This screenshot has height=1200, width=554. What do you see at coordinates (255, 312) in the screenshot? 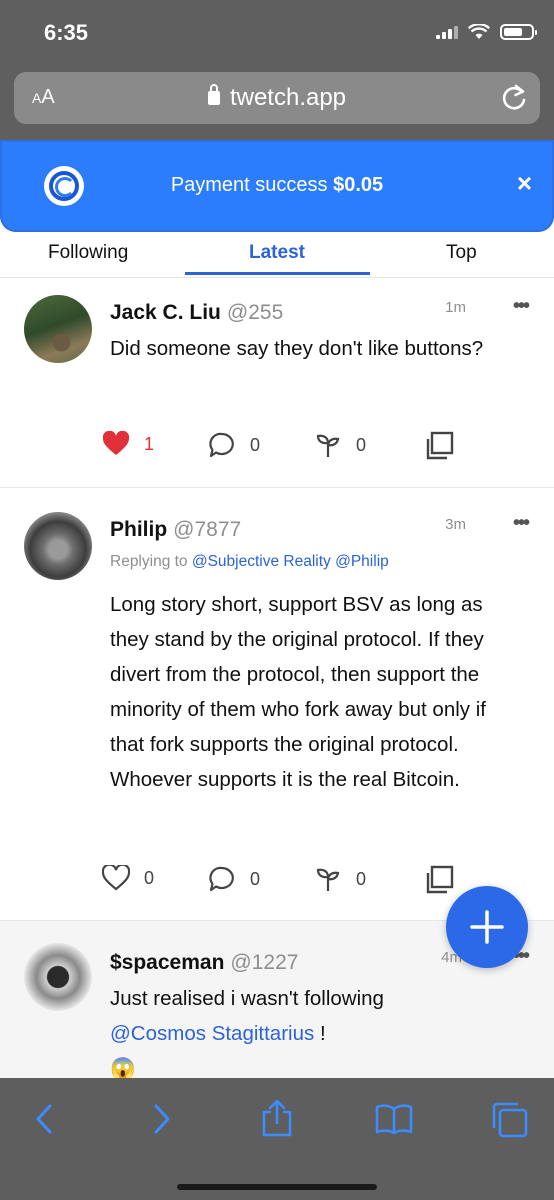
I see `author-handle: @255` at bounding box center [255, 312].